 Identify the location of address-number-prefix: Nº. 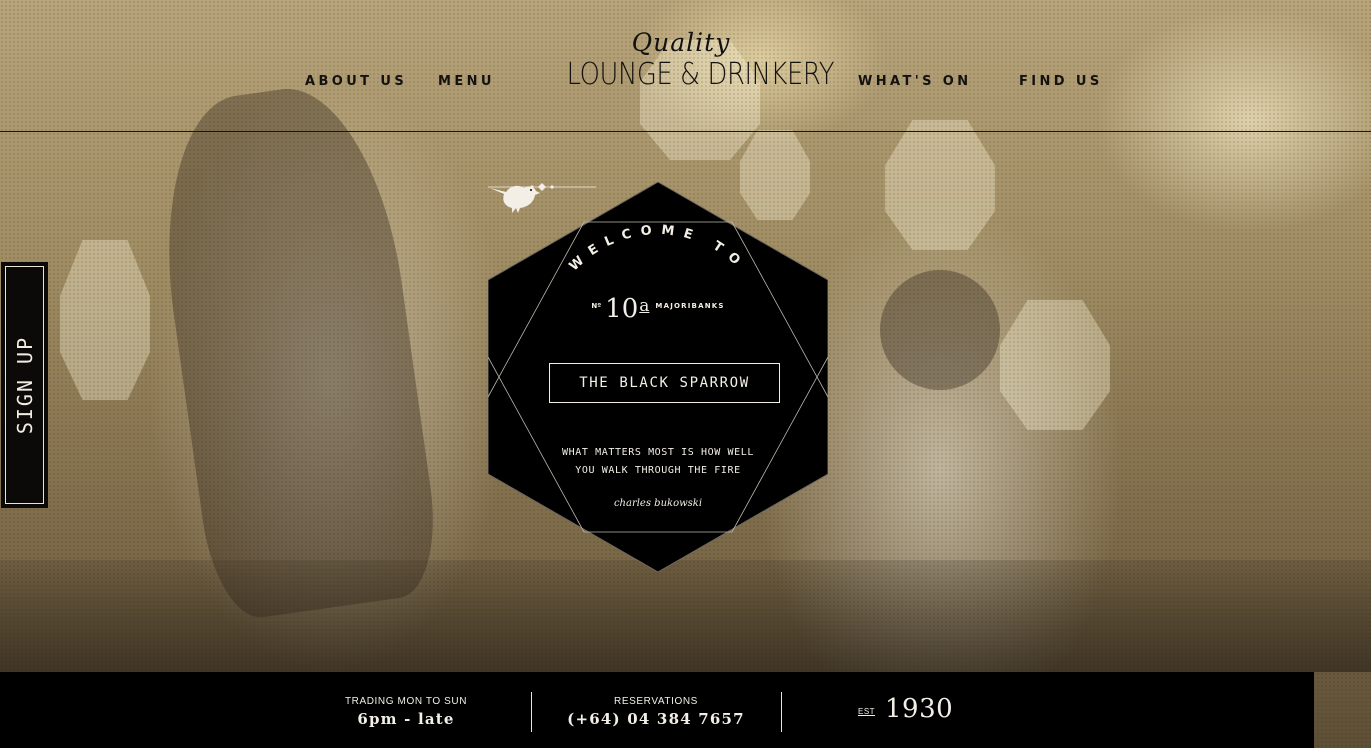
(596, 306).